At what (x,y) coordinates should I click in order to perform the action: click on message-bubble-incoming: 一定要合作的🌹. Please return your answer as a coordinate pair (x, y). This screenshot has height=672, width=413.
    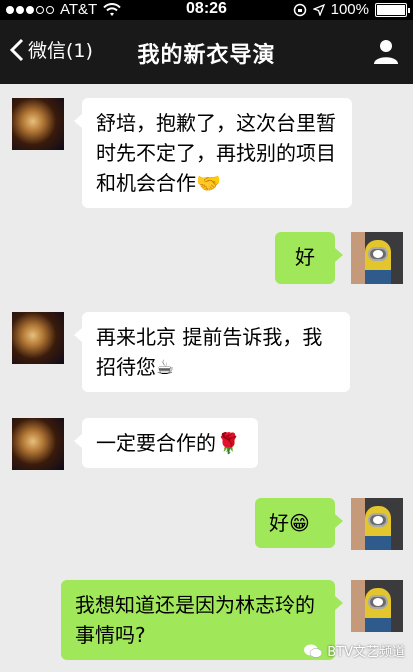
    Looking at the image, I should click on (166, 443).